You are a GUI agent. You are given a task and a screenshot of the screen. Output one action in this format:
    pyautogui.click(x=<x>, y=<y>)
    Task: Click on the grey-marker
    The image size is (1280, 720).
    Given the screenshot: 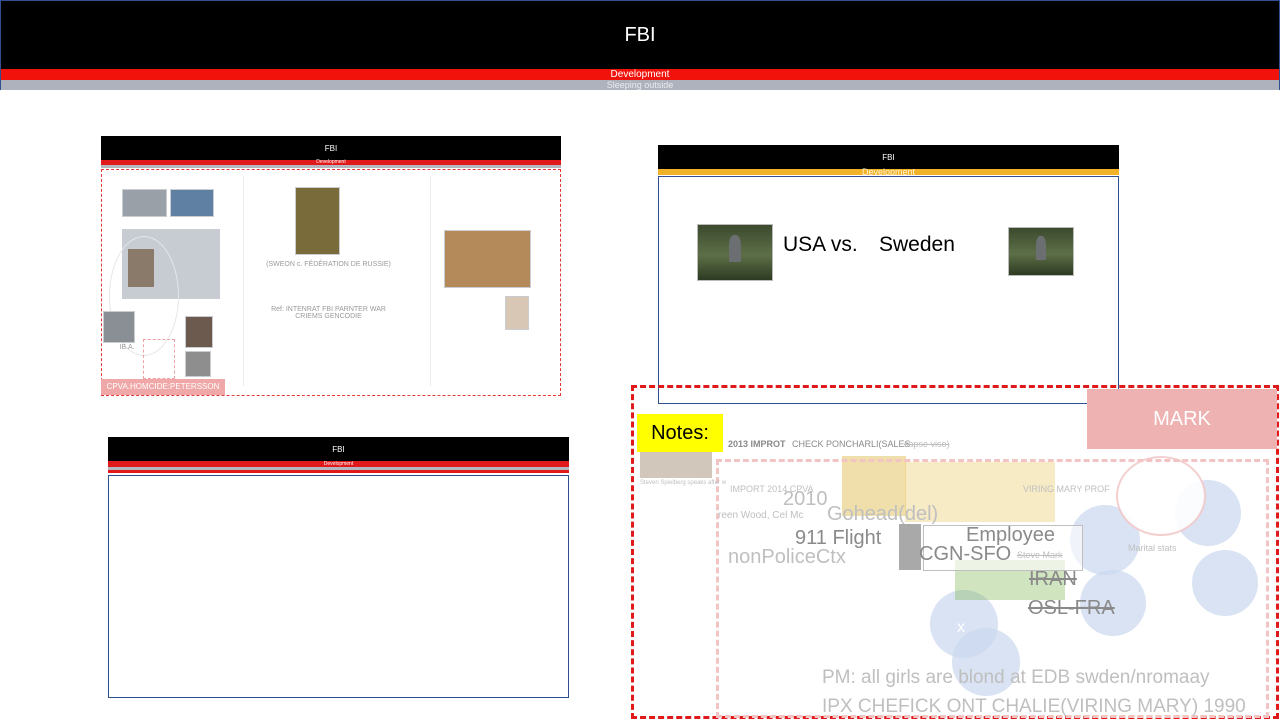 What is the action you would take?
    pyautogui.click(x=910, y=547)
    